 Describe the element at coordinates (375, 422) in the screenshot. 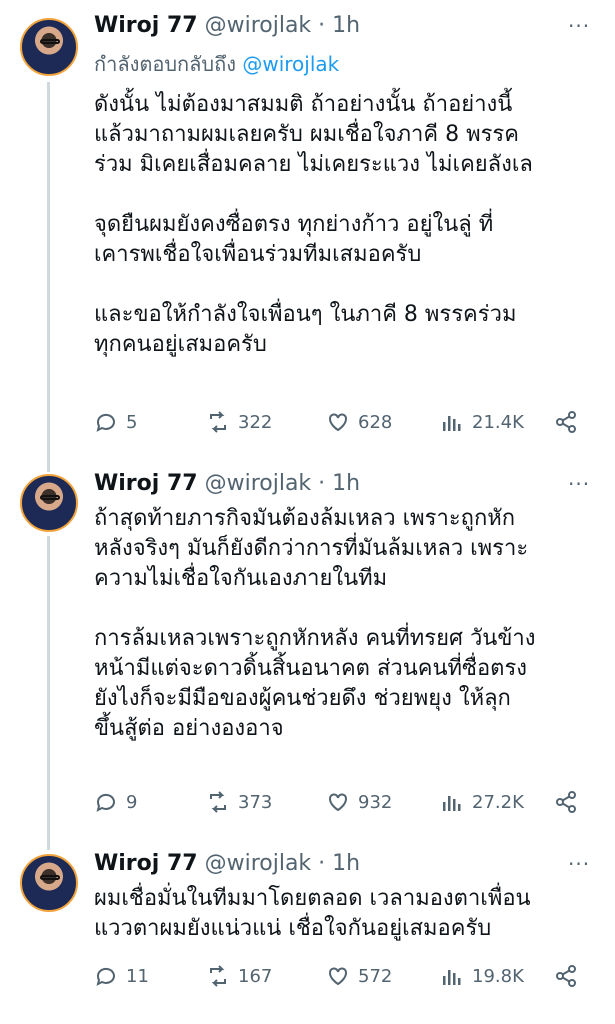

I see `like-count: 628` at that location.